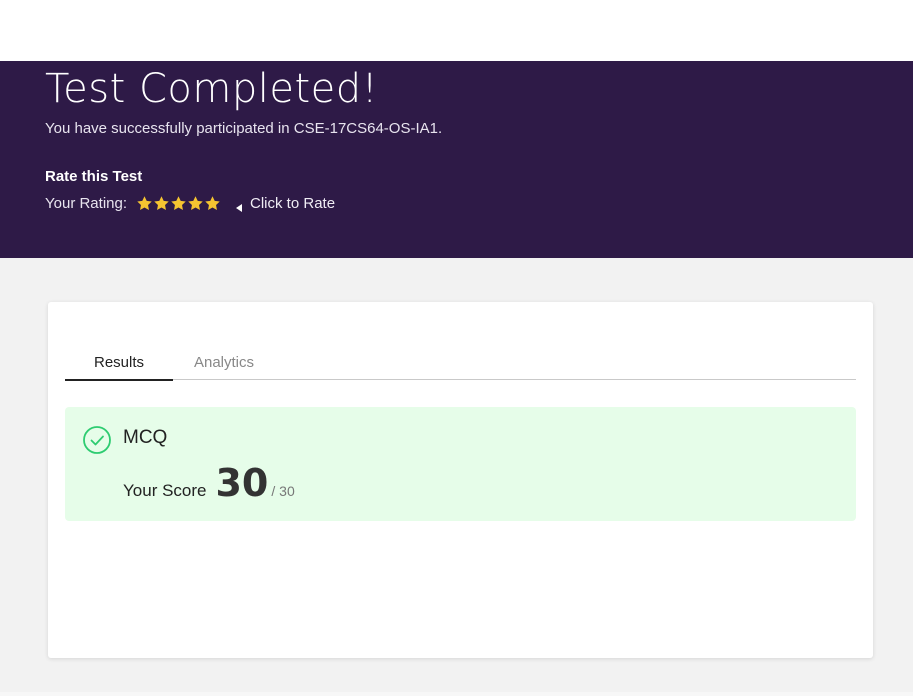 This screenshot has width=913, height=696. I want to click on score-total: / 30, so click(283, 491).